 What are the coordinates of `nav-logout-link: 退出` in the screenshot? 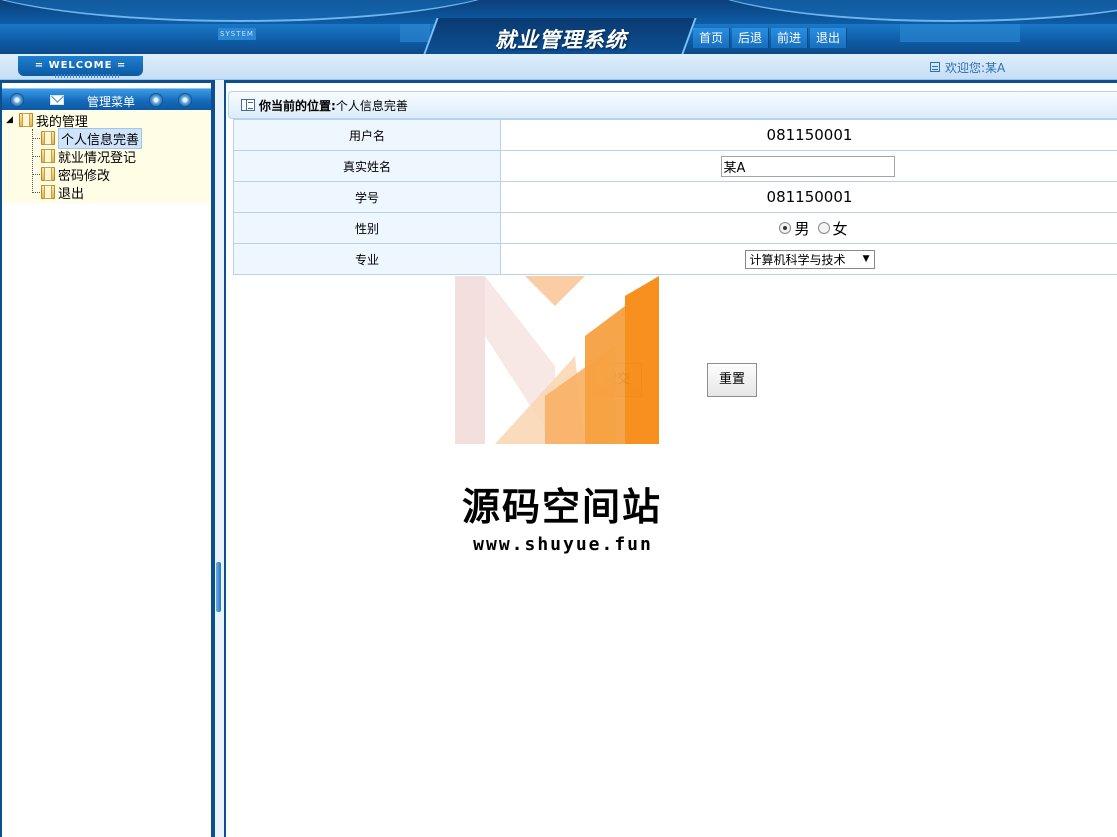 It's located at (829, 38).